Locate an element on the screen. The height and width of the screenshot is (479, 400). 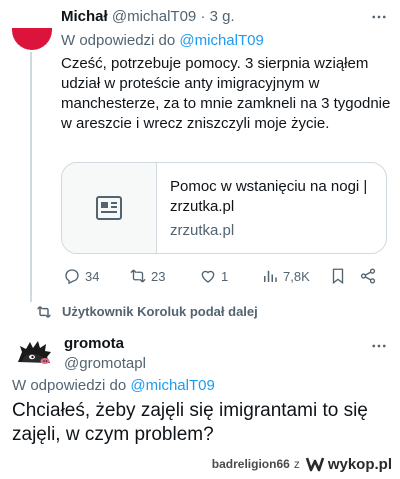
wykop-brand-text: wykop.pl is located at coordinates (359, 464).